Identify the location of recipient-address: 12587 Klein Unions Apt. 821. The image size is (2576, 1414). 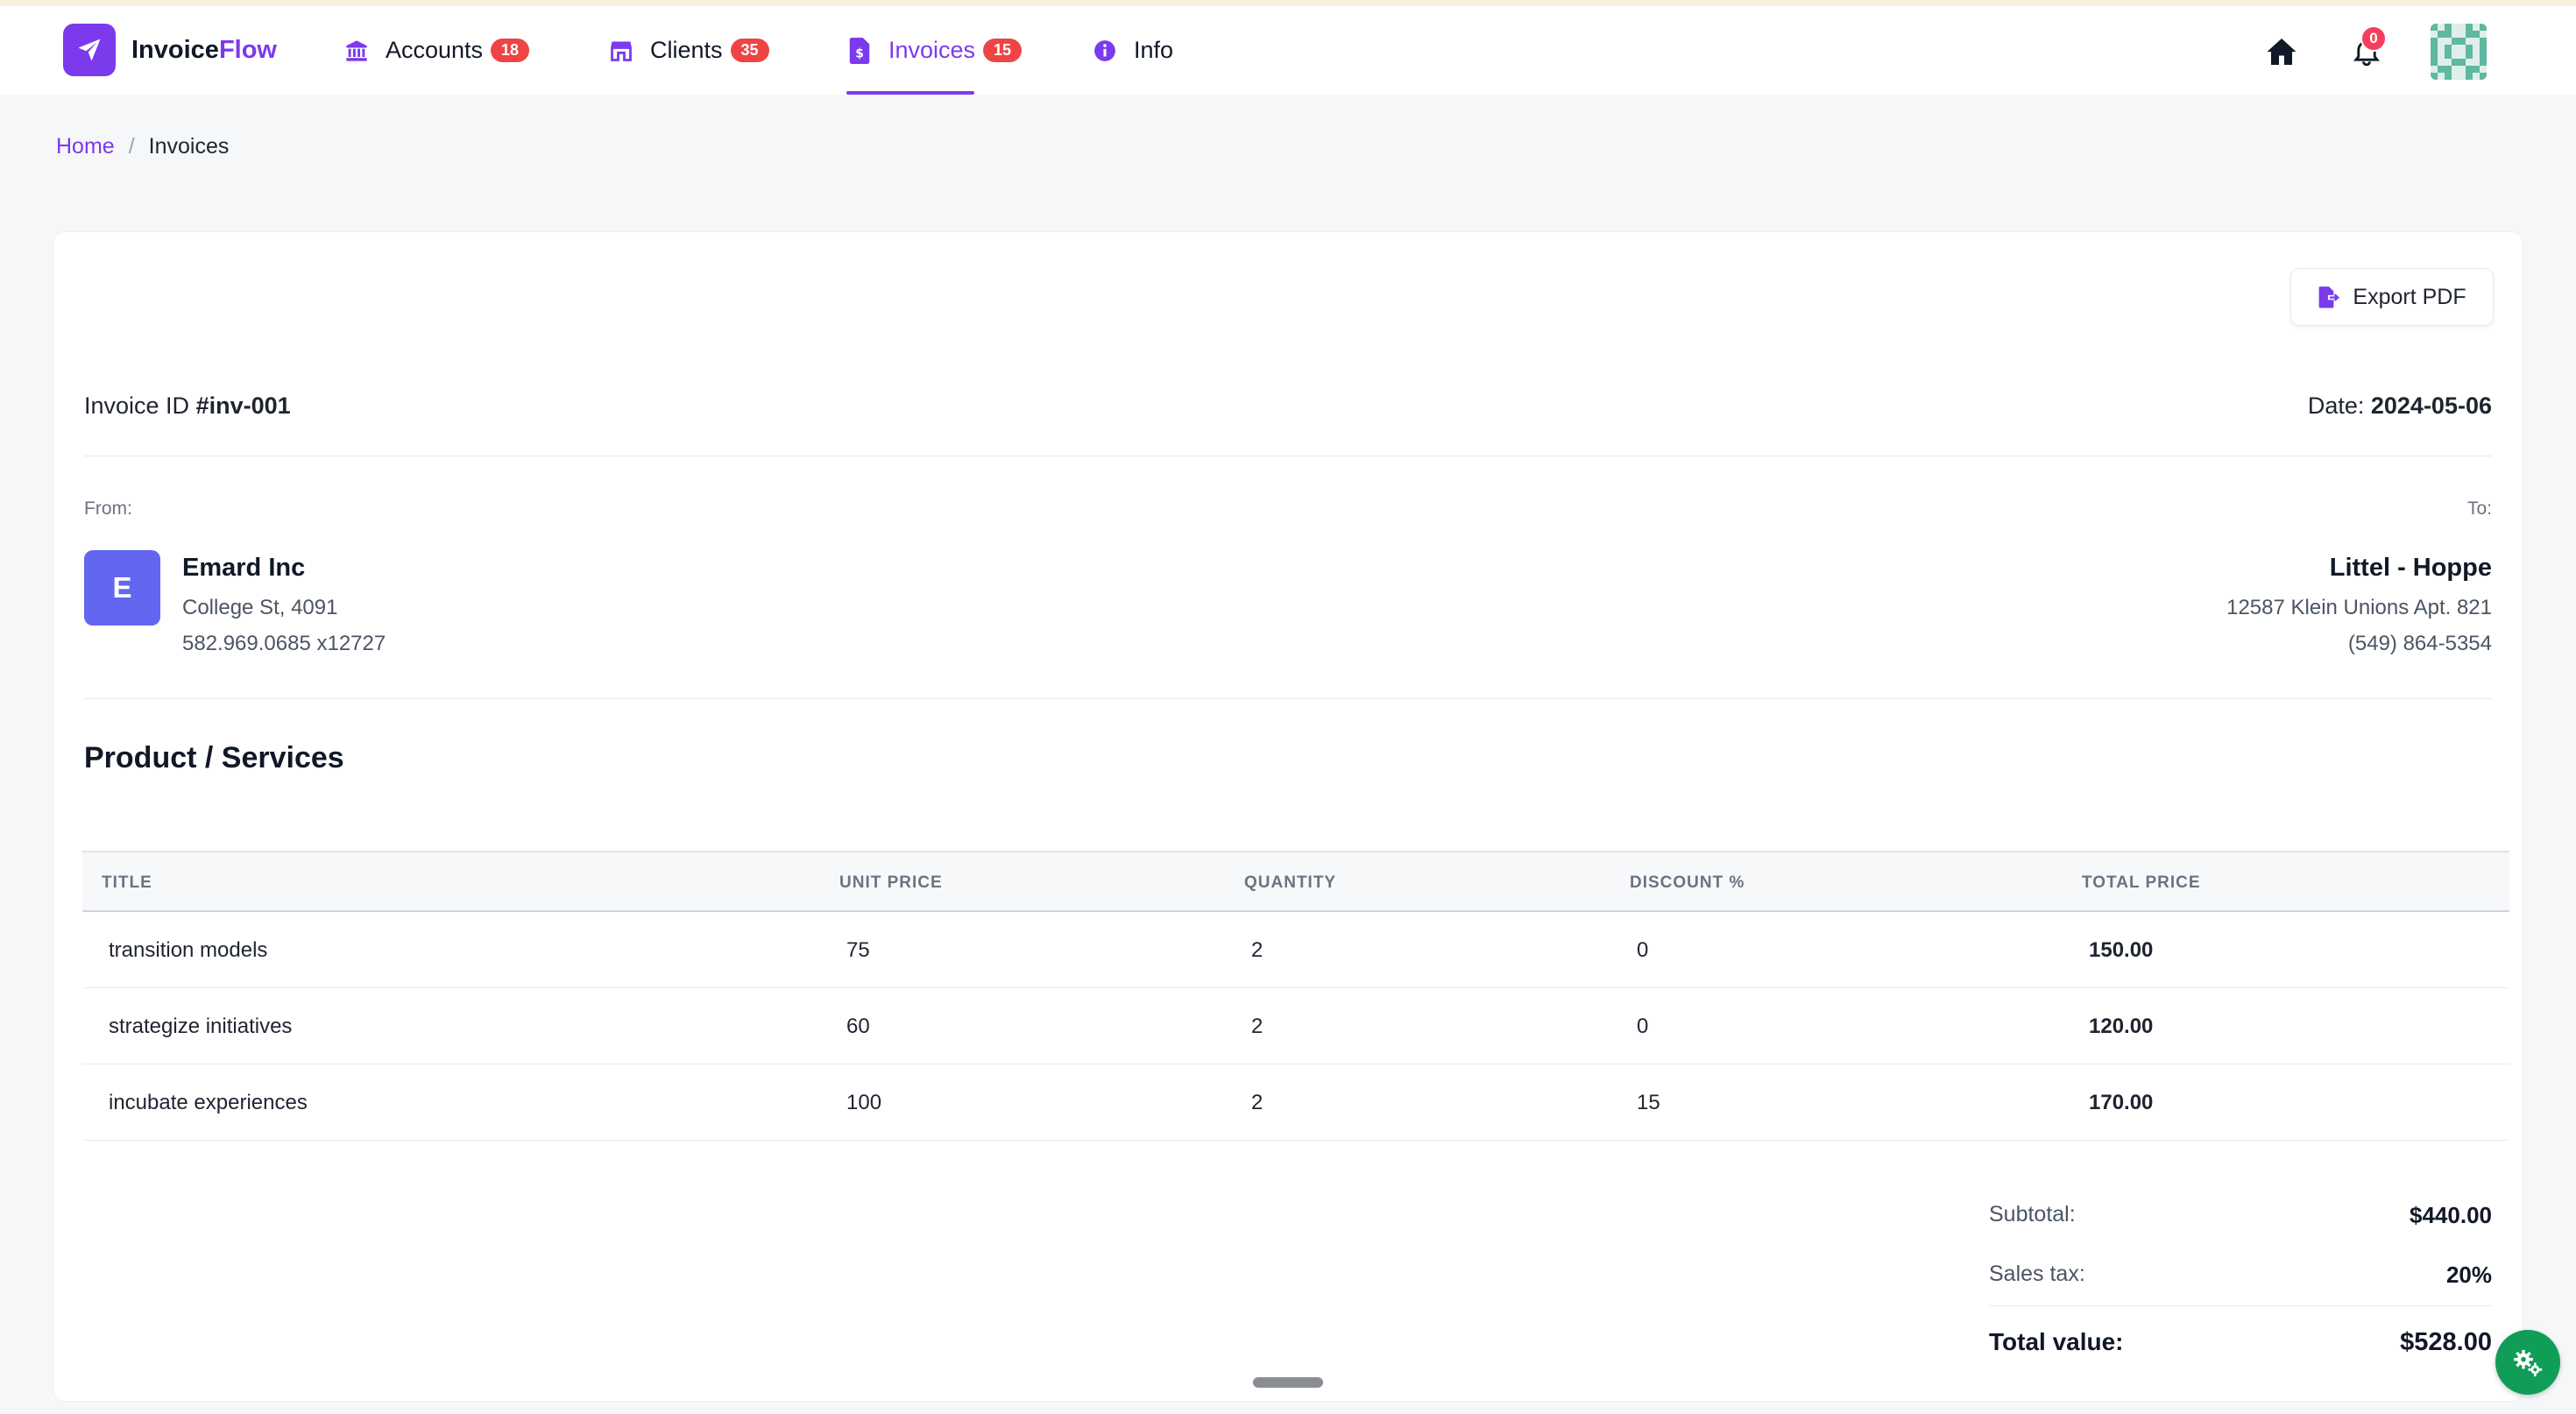
(2359, 607).